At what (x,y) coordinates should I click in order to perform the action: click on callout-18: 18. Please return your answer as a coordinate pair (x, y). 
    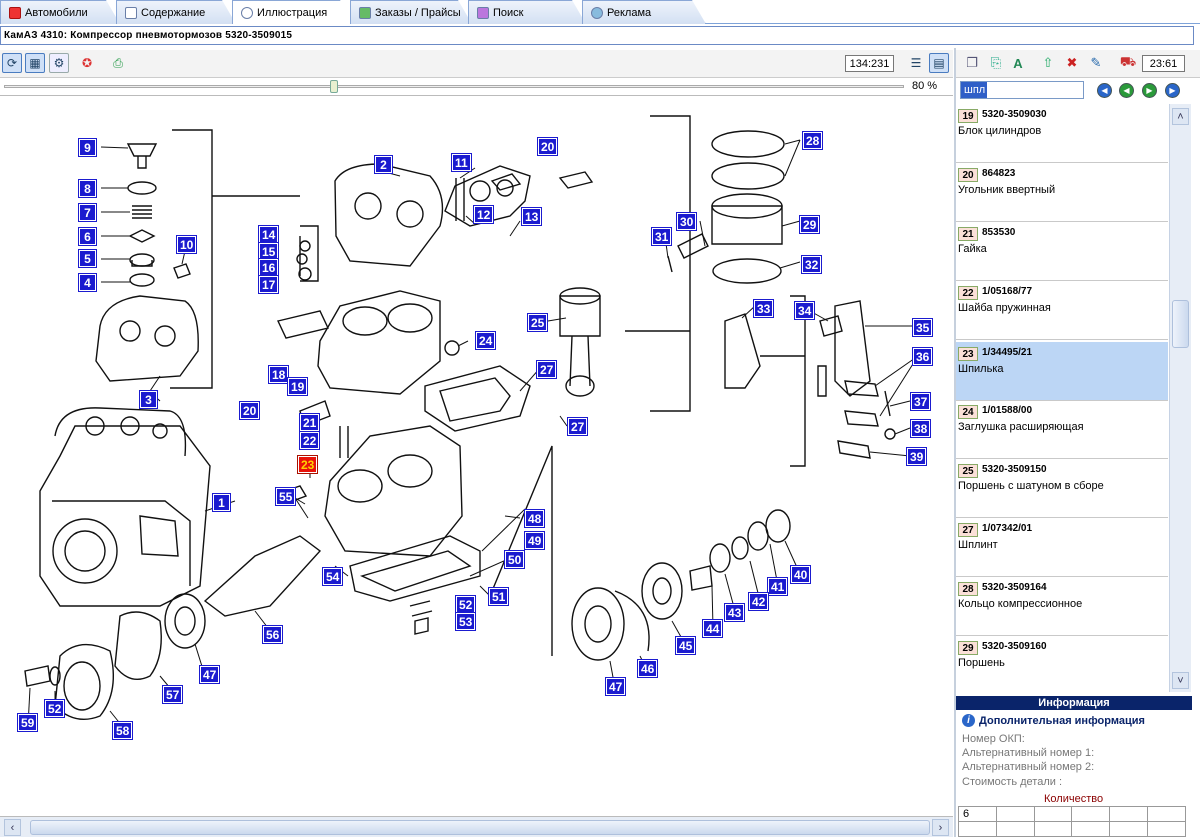
    Looking at the image, I should click on (279, 374).